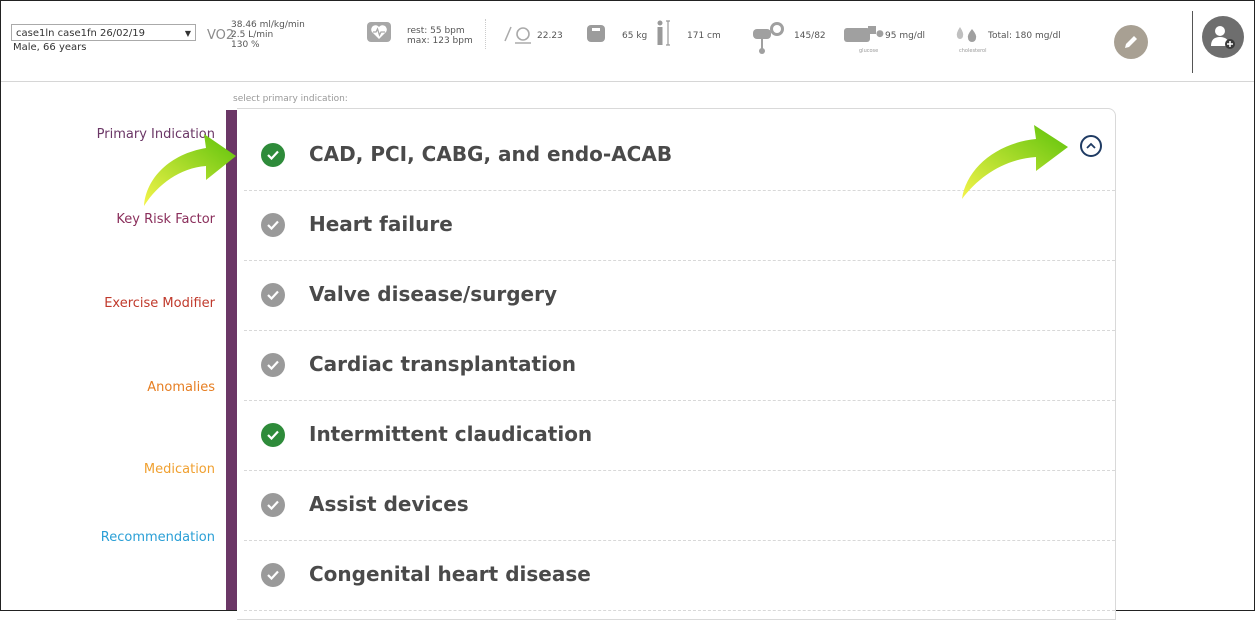 The image size is (1255, 620). What do you see at coordinates (491, 154) in the screenshot?
I see `list-item-label: CAD, PCI, CABG, and endo-ACAB` at bounding box center [491, 154].